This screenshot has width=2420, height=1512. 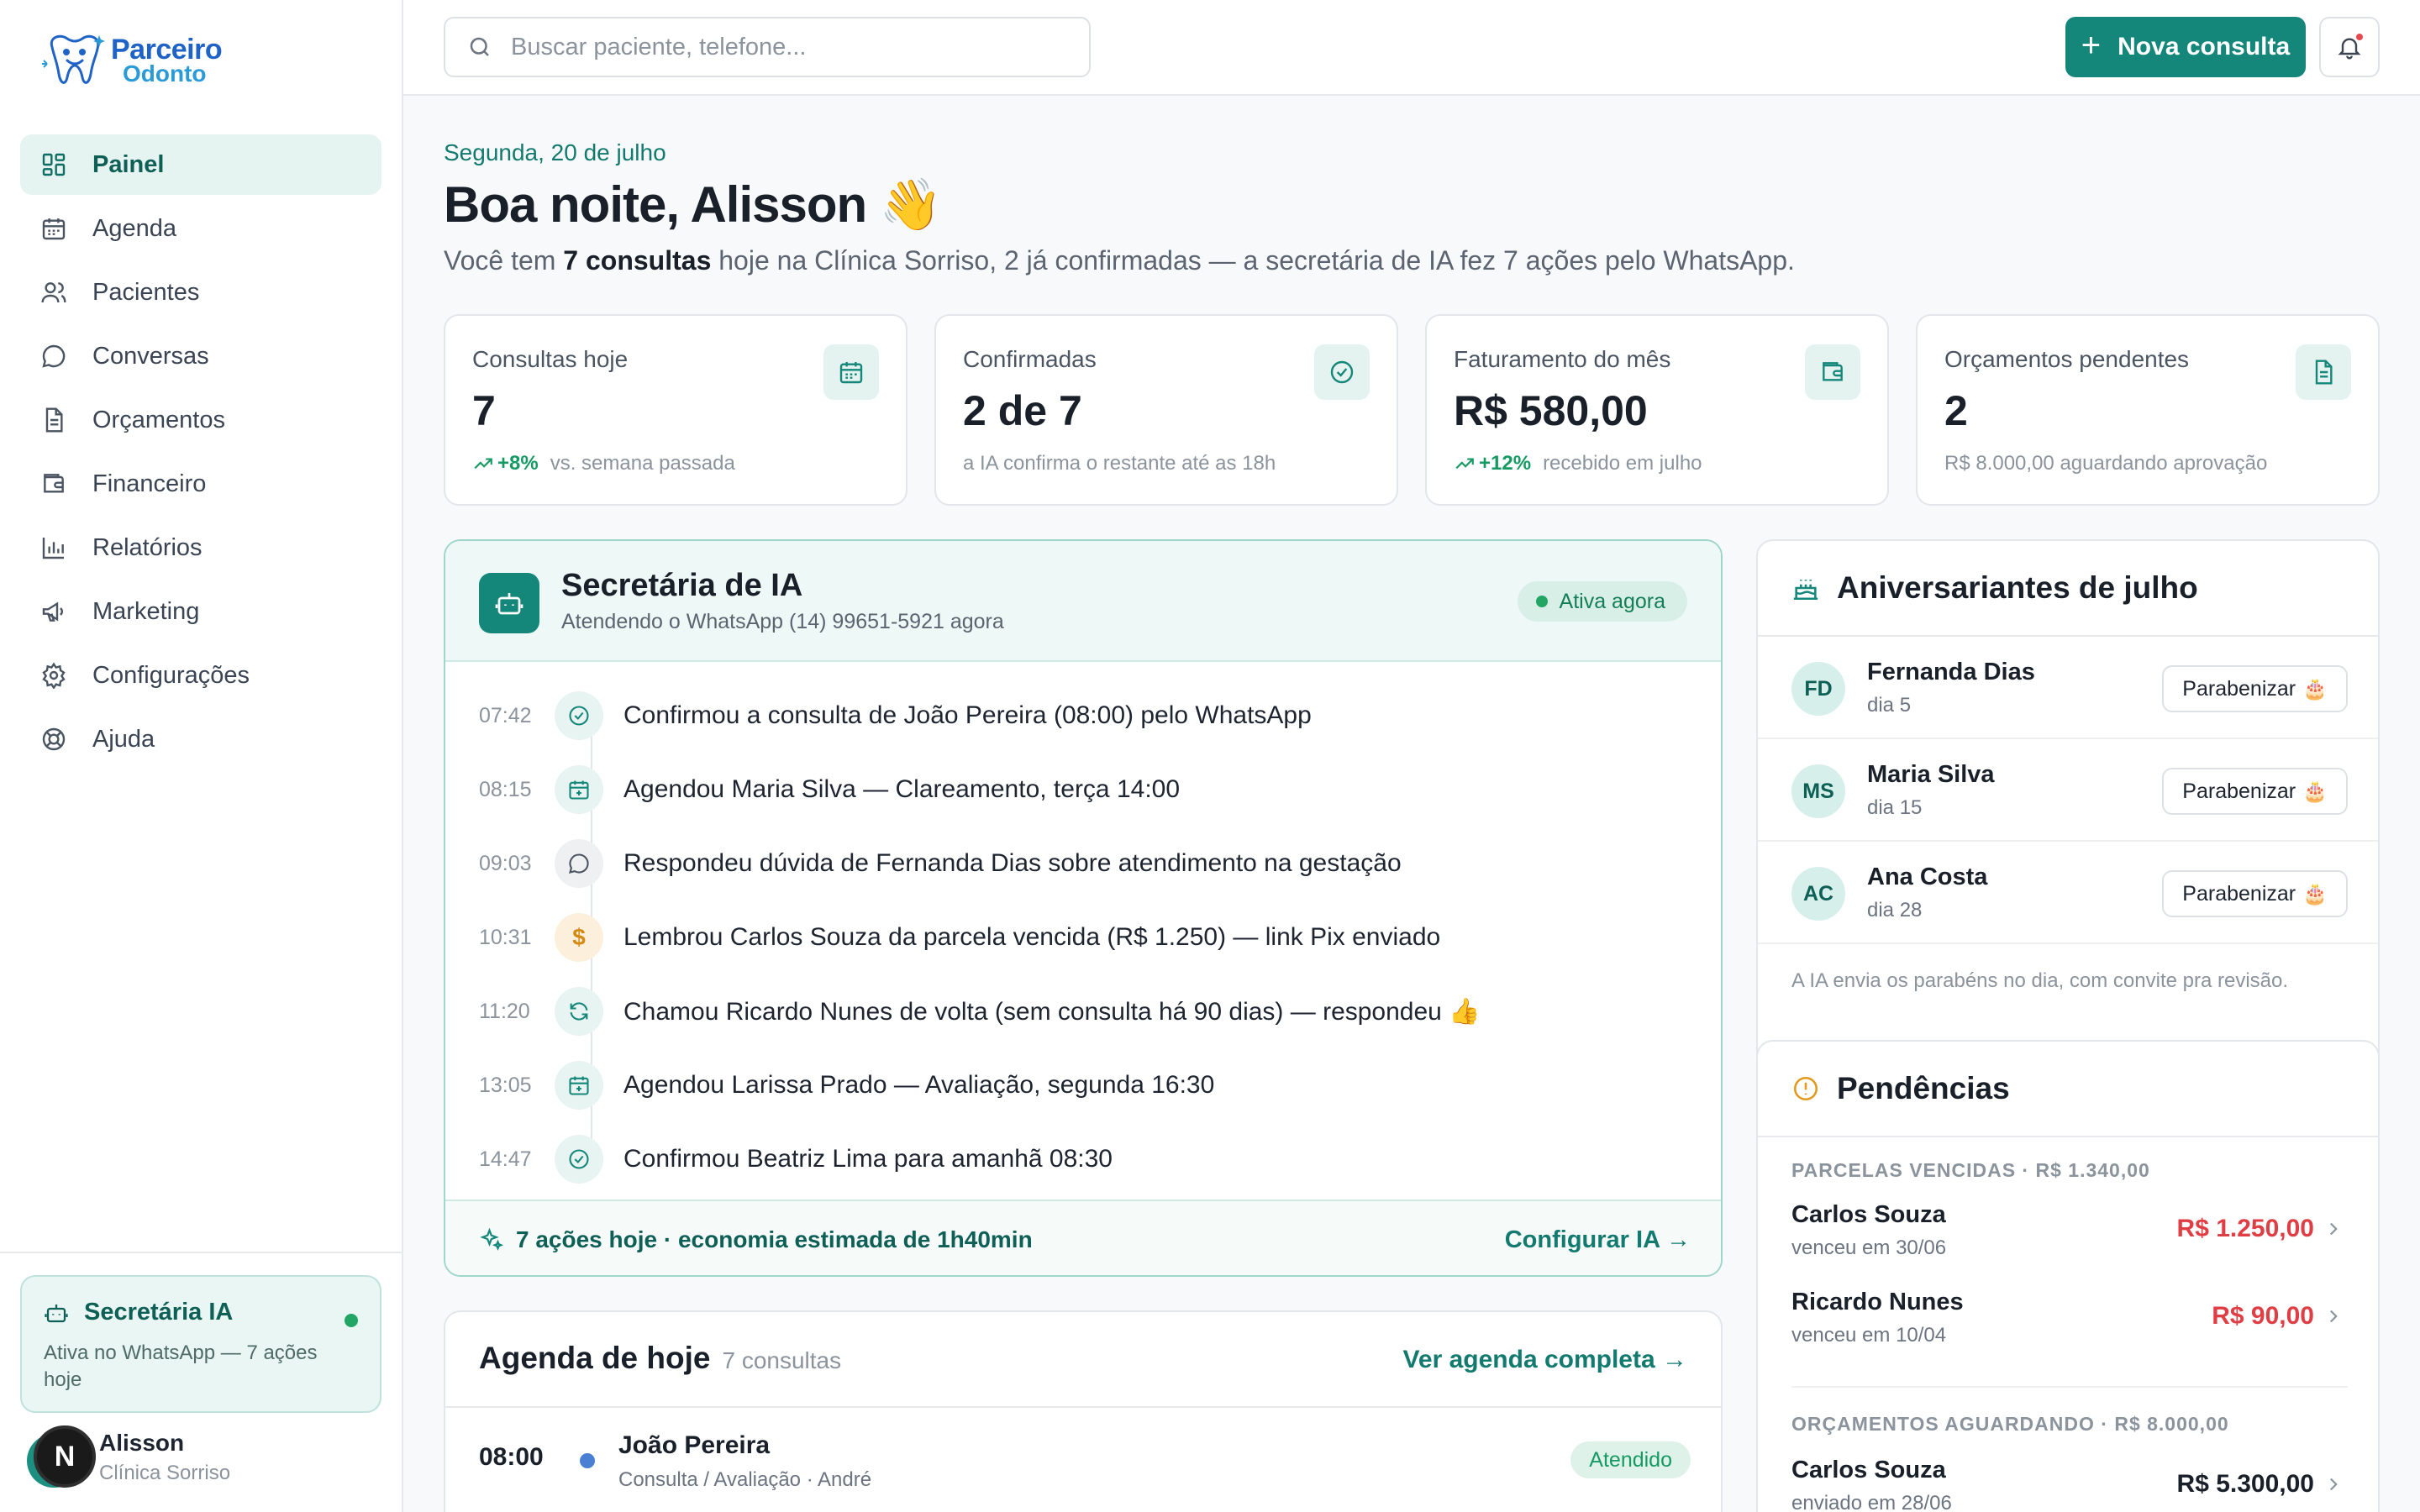 I want to click on stat-label: Confirmadas, so click(x=1030, y=359).